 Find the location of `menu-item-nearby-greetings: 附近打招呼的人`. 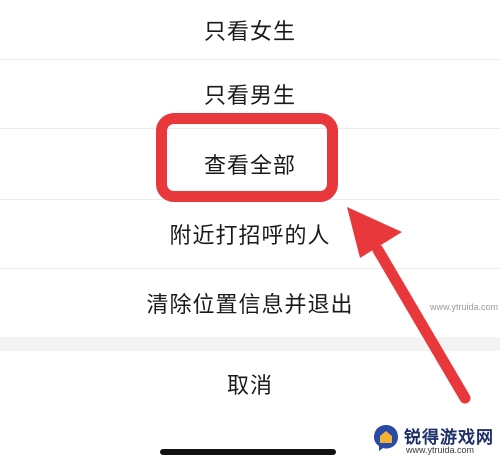

menu-item-nearby-greetings: 附近打招呼的人 is located at coordinates (250, 234).